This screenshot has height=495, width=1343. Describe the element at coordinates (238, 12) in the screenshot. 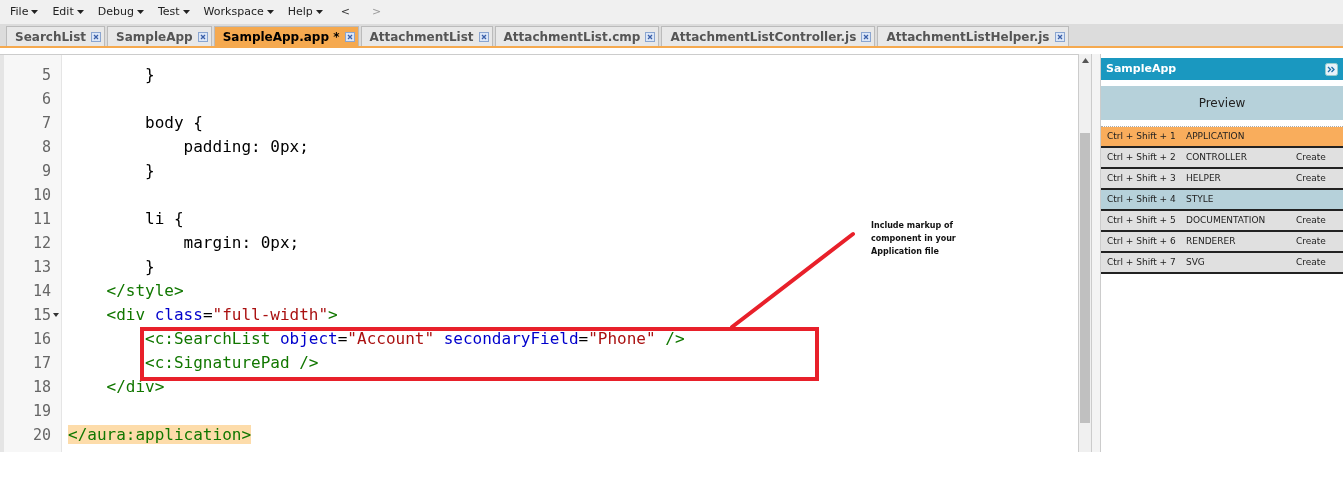

I see `menu-item: Workspace` at that location.